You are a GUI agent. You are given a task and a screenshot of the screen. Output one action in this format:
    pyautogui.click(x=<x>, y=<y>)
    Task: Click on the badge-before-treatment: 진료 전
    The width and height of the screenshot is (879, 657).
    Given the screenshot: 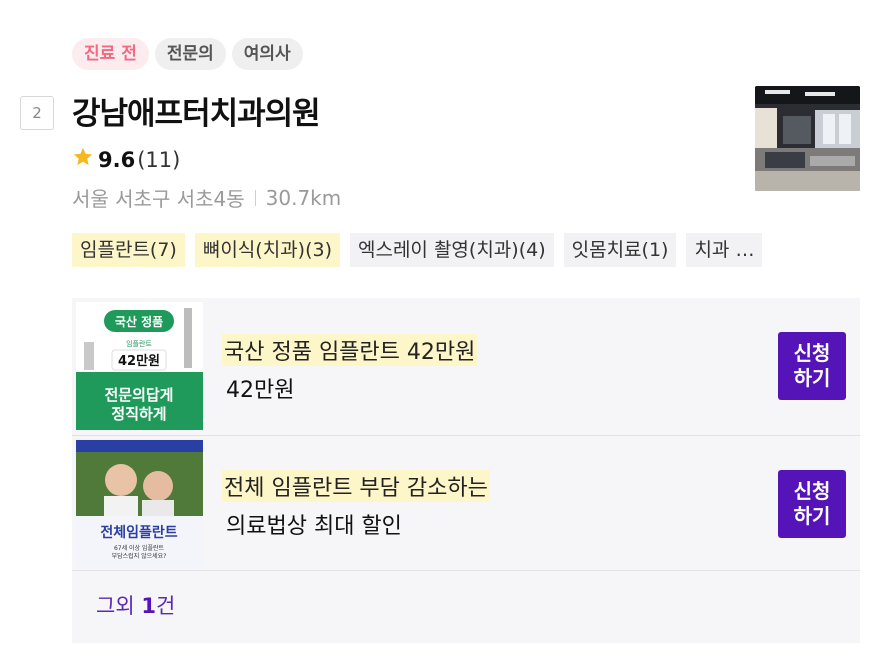 What is the action you would take?
    pyautogui.click(x=110, y=54)
    